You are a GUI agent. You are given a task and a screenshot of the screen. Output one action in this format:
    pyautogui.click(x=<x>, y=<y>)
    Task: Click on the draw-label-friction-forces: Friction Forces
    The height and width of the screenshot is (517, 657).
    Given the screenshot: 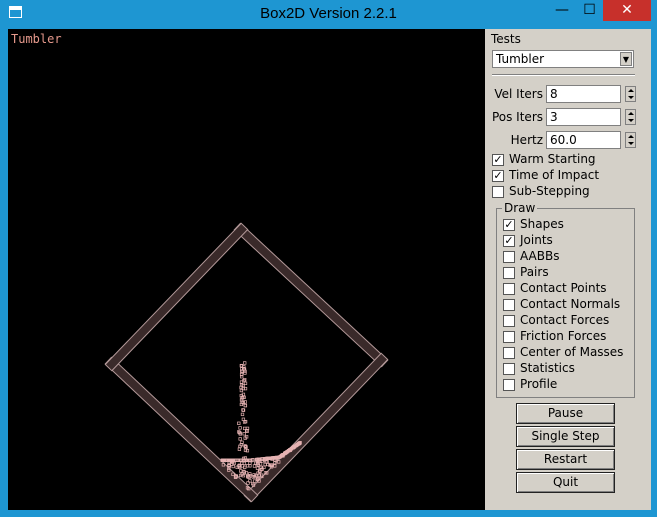 What is the action you would take?
    pyautogui.click(x=563, y=336)
    